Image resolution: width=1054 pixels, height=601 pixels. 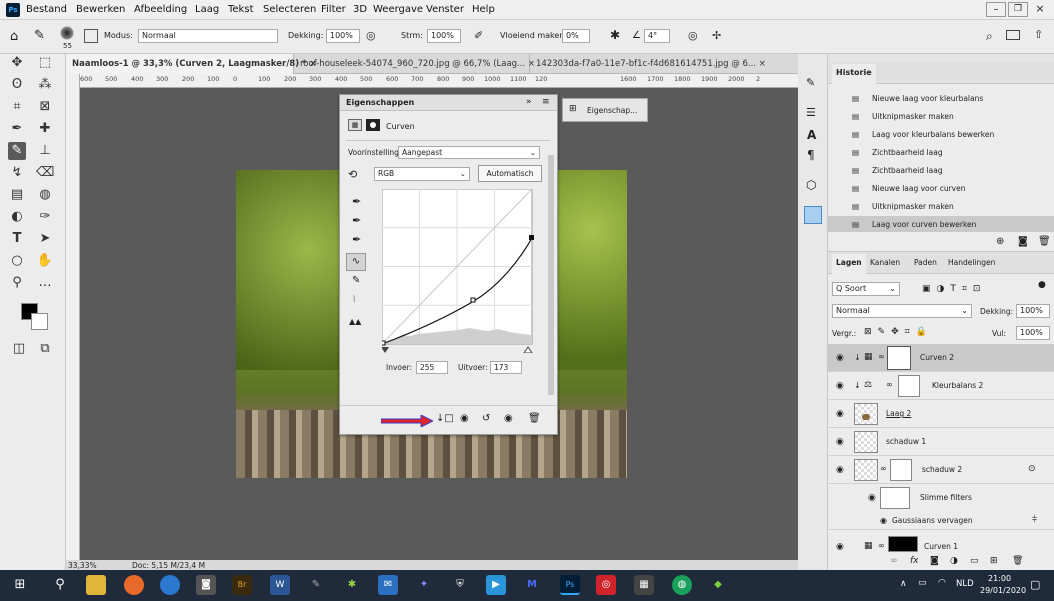 I want to click on pencil-curve-icon: ✎, so click(x=356, y=280).